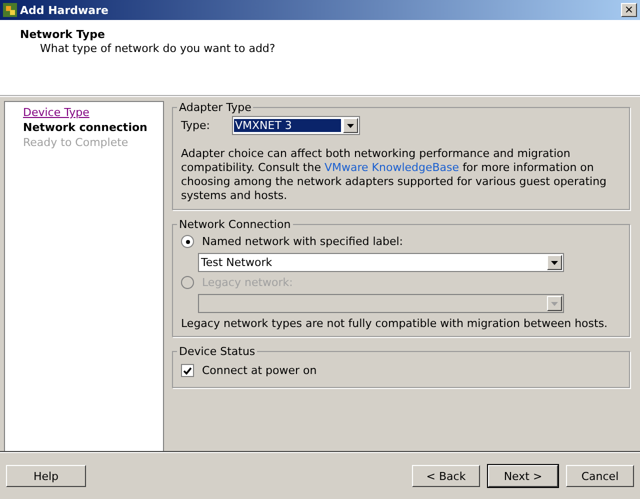 This screenshot has width=640, height=499. I want to click on adapter-description: Adapter choice can affect both networking performance and migration compatibility. Consult the VMware KnowledgeBase for more information on choosing among the network adapters supported for various guest operating systems and hosts., so click(394, 175).